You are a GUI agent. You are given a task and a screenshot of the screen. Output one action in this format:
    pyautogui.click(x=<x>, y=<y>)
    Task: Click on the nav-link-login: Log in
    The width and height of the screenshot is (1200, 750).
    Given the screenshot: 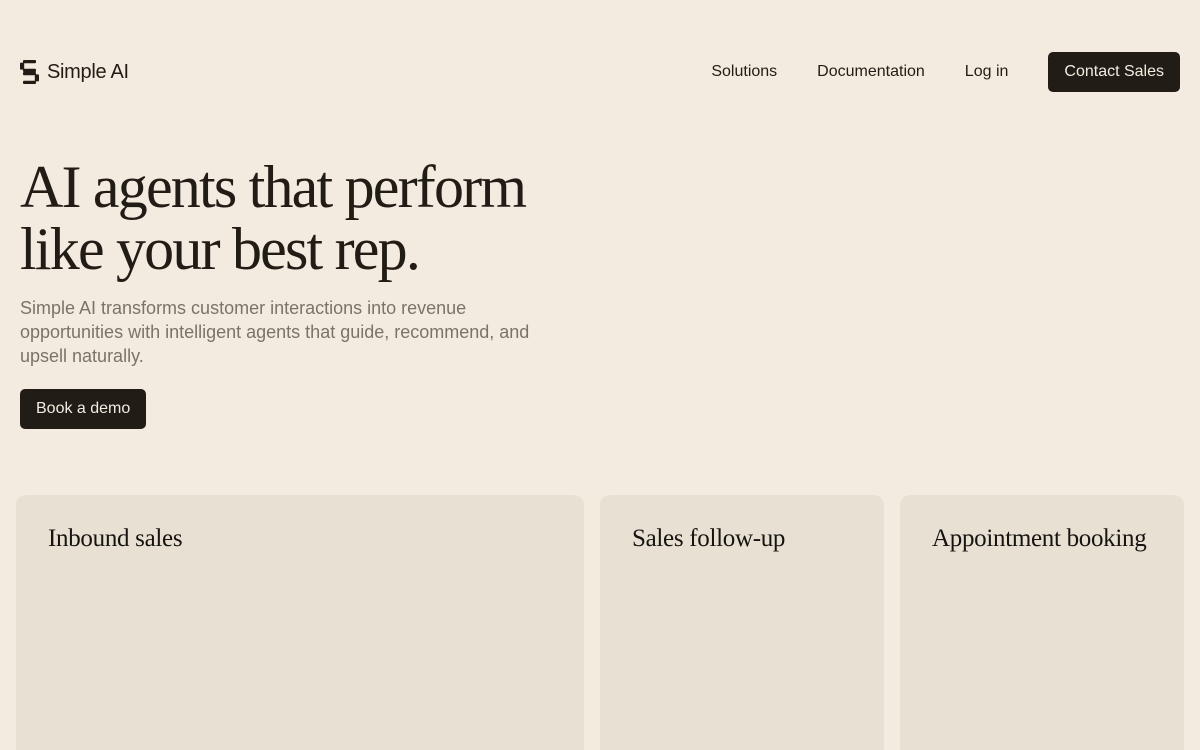 What is the action you would take?
    pyautogui.click(x=987, y=72)
    